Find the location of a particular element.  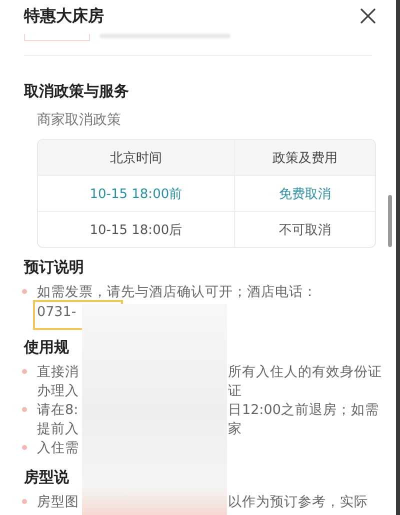

section-title: 使用规 is located at coordinates (47, 347).